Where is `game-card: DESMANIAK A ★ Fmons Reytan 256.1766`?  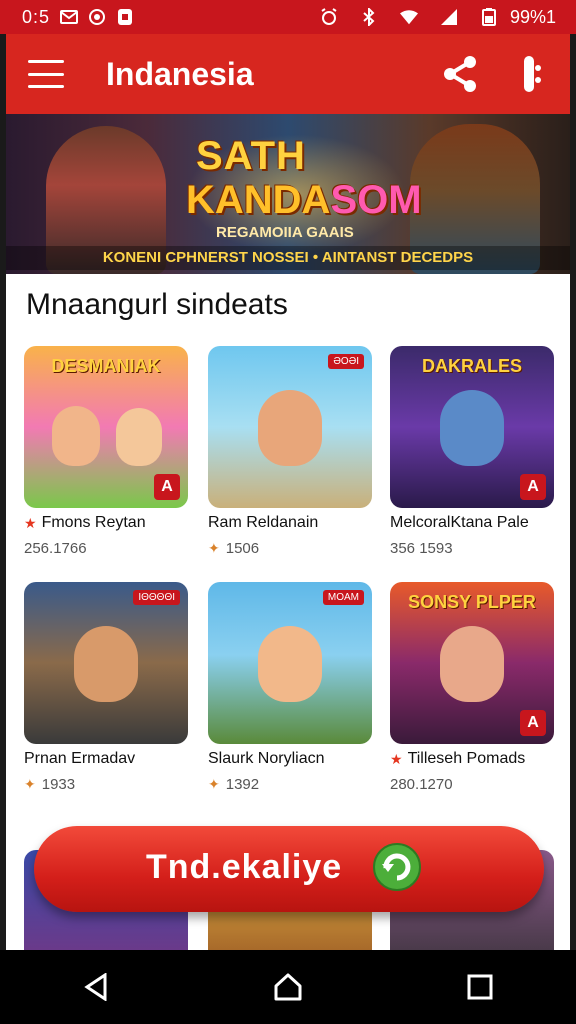 game-card: DESMANIAK A ★ Fmons Reytan 256.1766 is located at coordinates (106, 451).